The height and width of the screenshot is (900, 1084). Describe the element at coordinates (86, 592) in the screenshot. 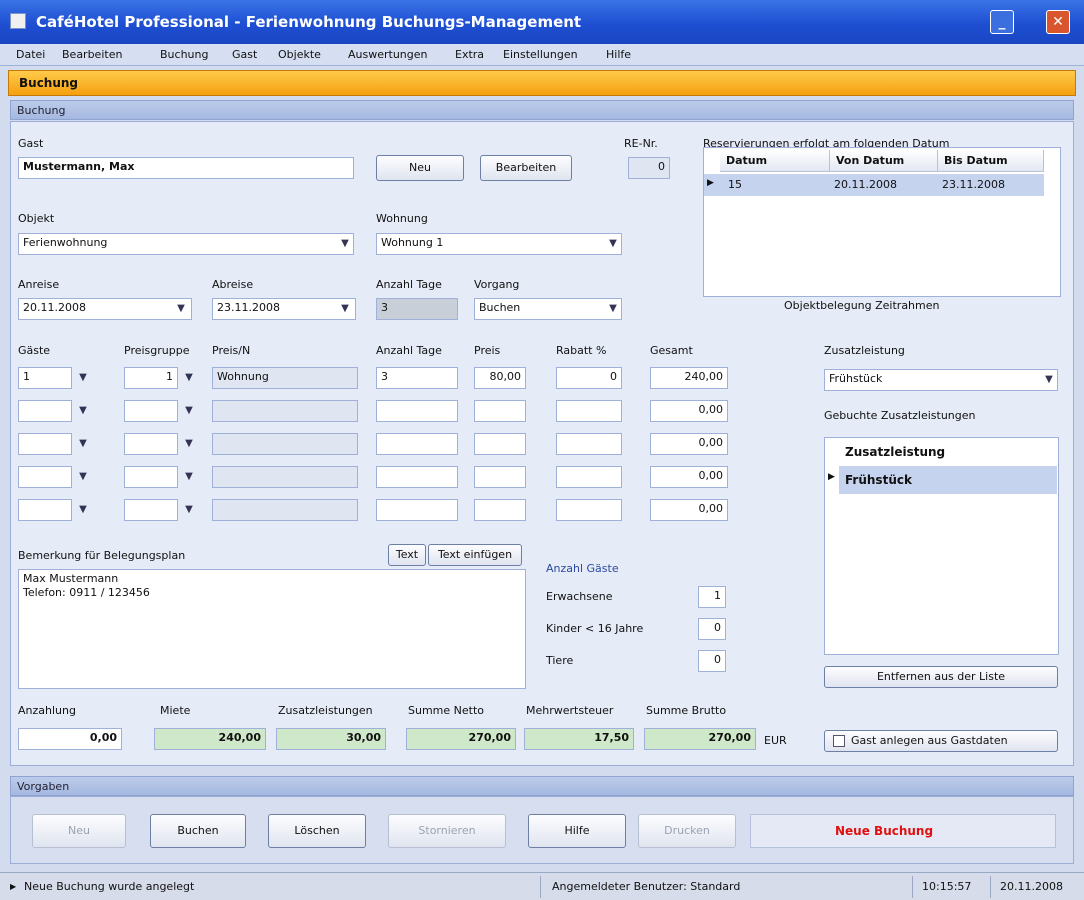

I see `remarks-line-2: Telefon: 0911 / 123456` at that location.